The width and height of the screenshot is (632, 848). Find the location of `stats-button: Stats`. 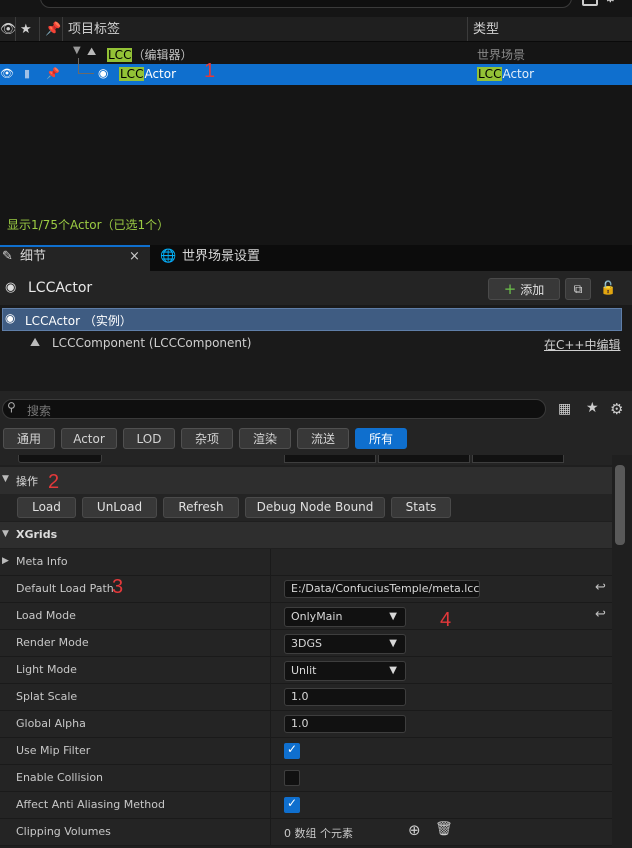

stats-button: Stats is located at coordinates (421, 507).